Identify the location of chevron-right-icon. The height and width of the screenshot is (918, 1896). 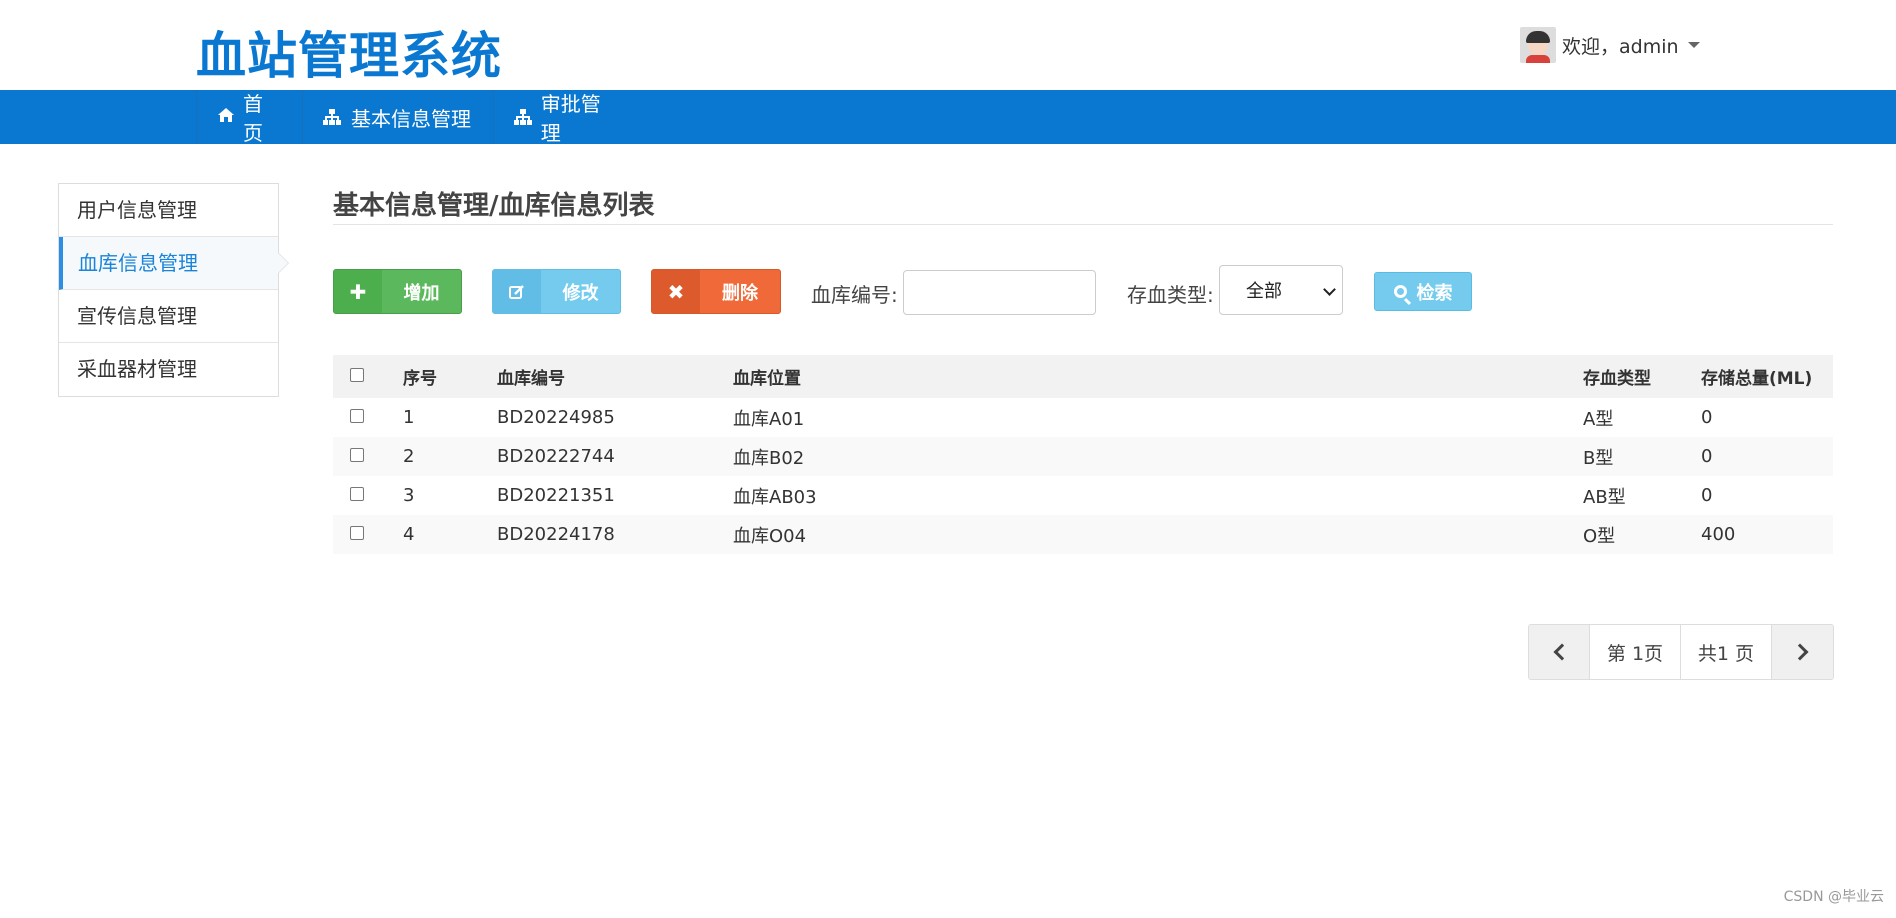
(1800, 652).